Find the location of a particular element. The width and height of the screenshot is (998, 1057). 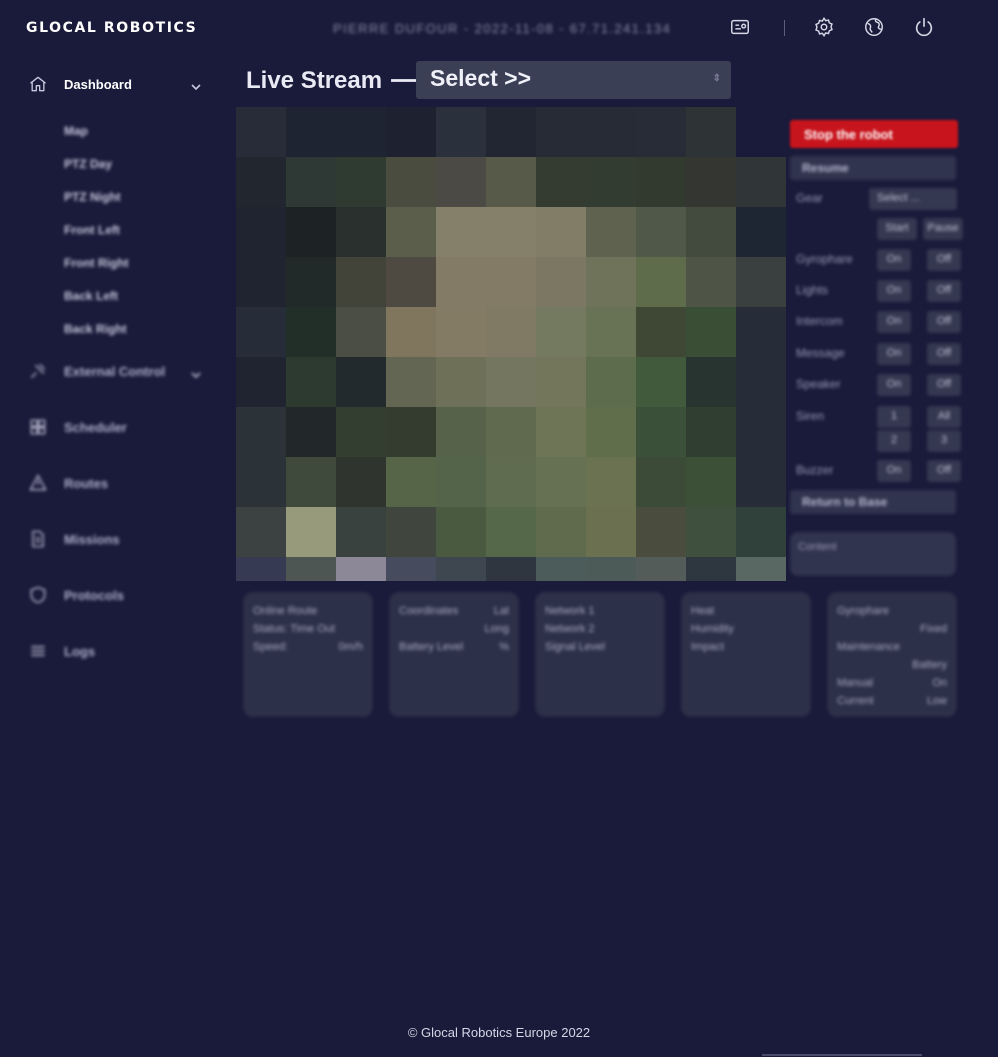

chevron-down-icon: ⇕ is located at coordinates (716, 78).